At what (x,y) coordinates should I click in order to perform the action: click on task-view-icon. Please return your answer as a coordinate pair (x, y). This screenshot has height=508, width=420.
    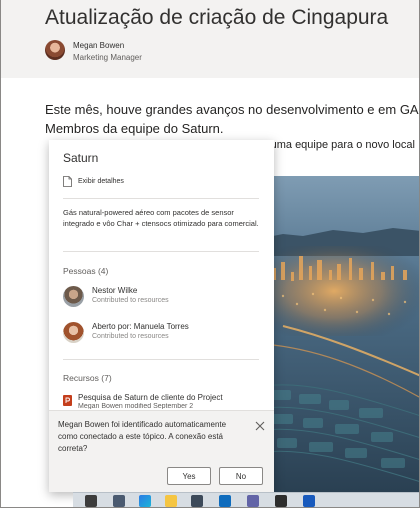
    Looking at the image, I should click on (91, 501).